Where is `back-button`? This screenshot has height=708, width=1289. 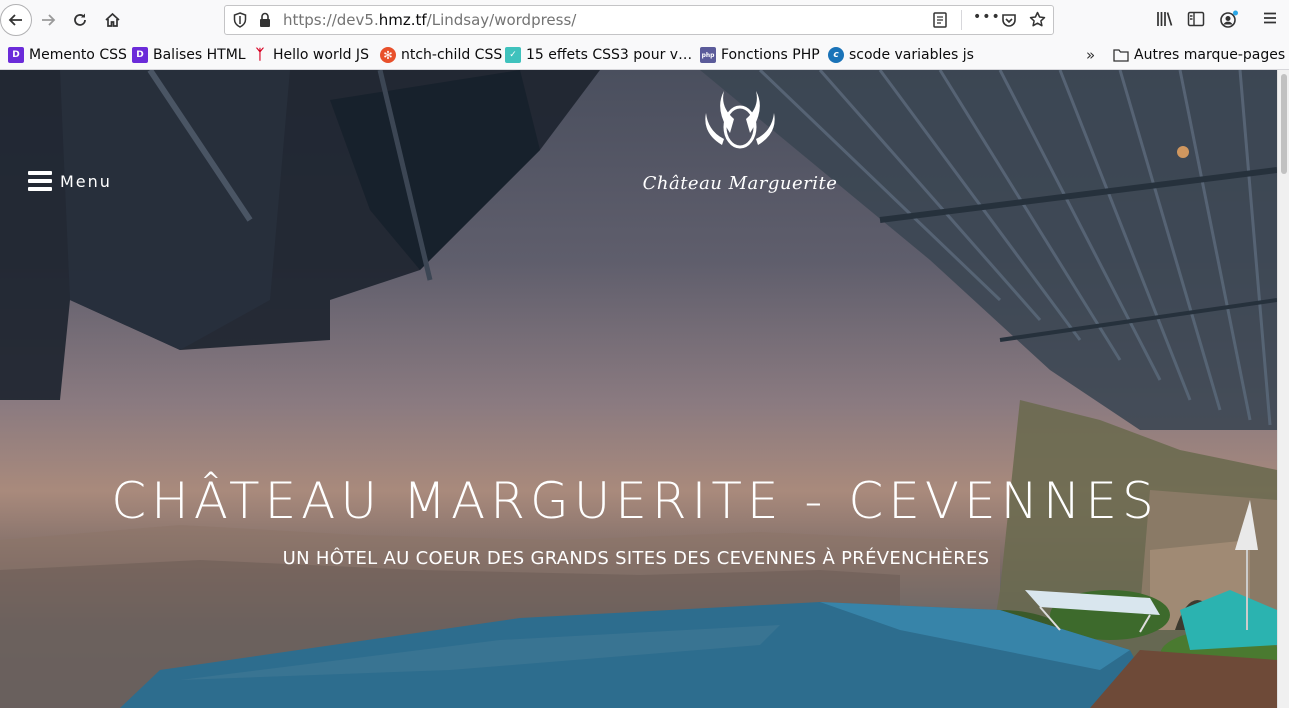
back-button is located at coordinates (16, 20).